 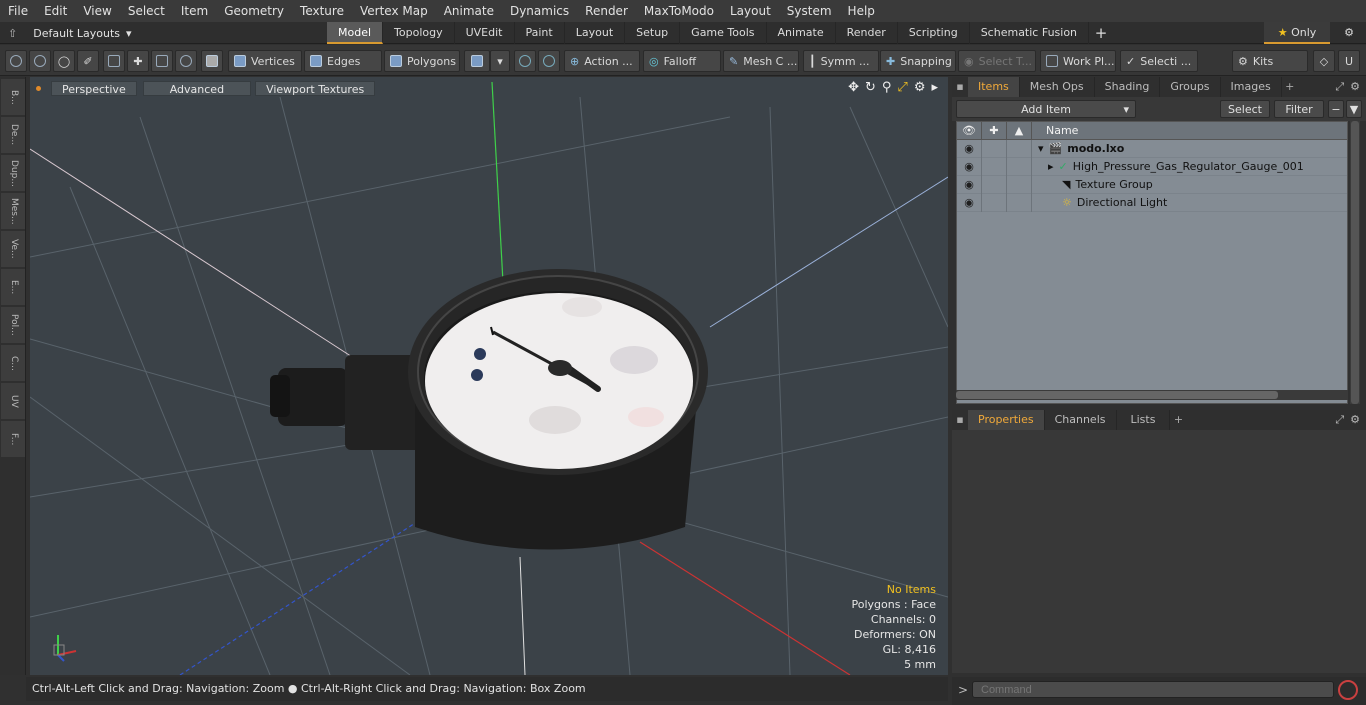 I want to click on advanced-button: Advanced, so click(x=197, y=88).